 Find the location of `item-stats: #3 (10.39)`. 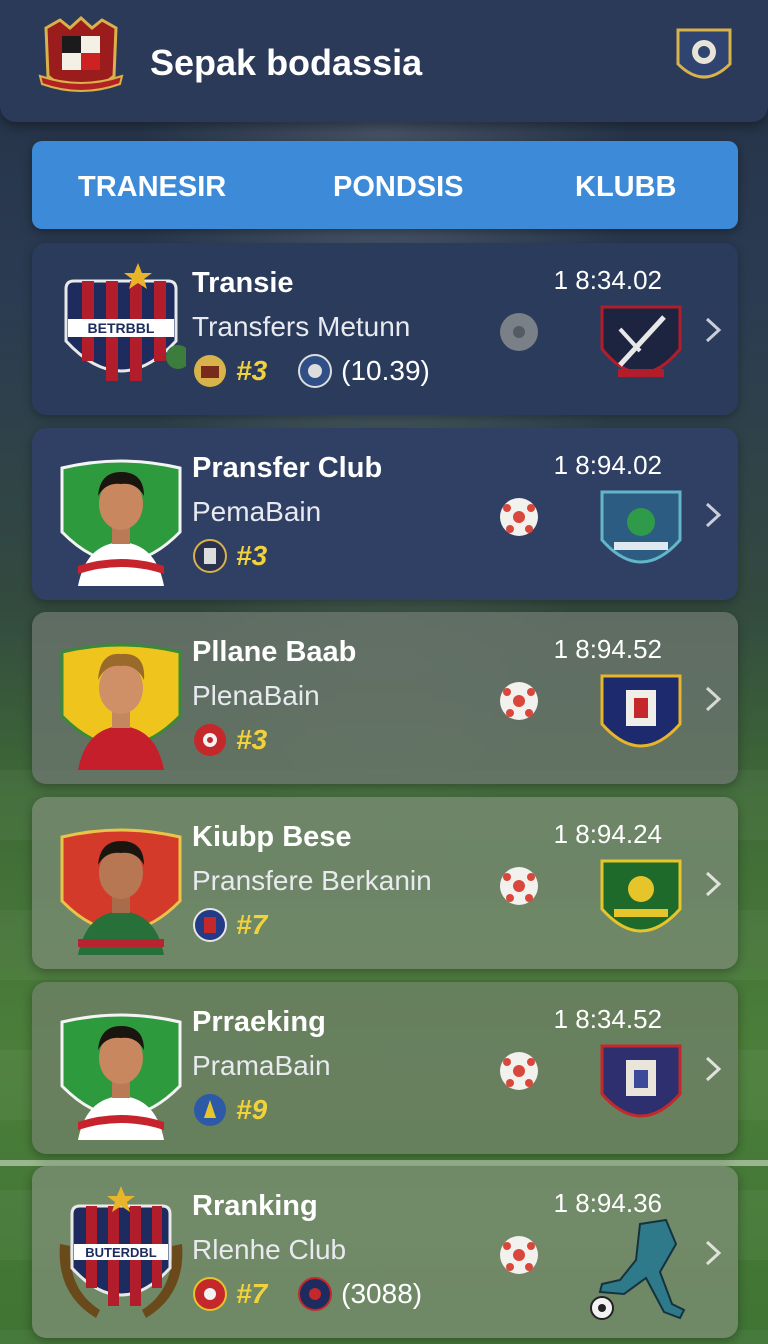

item-stats: #3 (10.39) is located at coordinates (311, 371).